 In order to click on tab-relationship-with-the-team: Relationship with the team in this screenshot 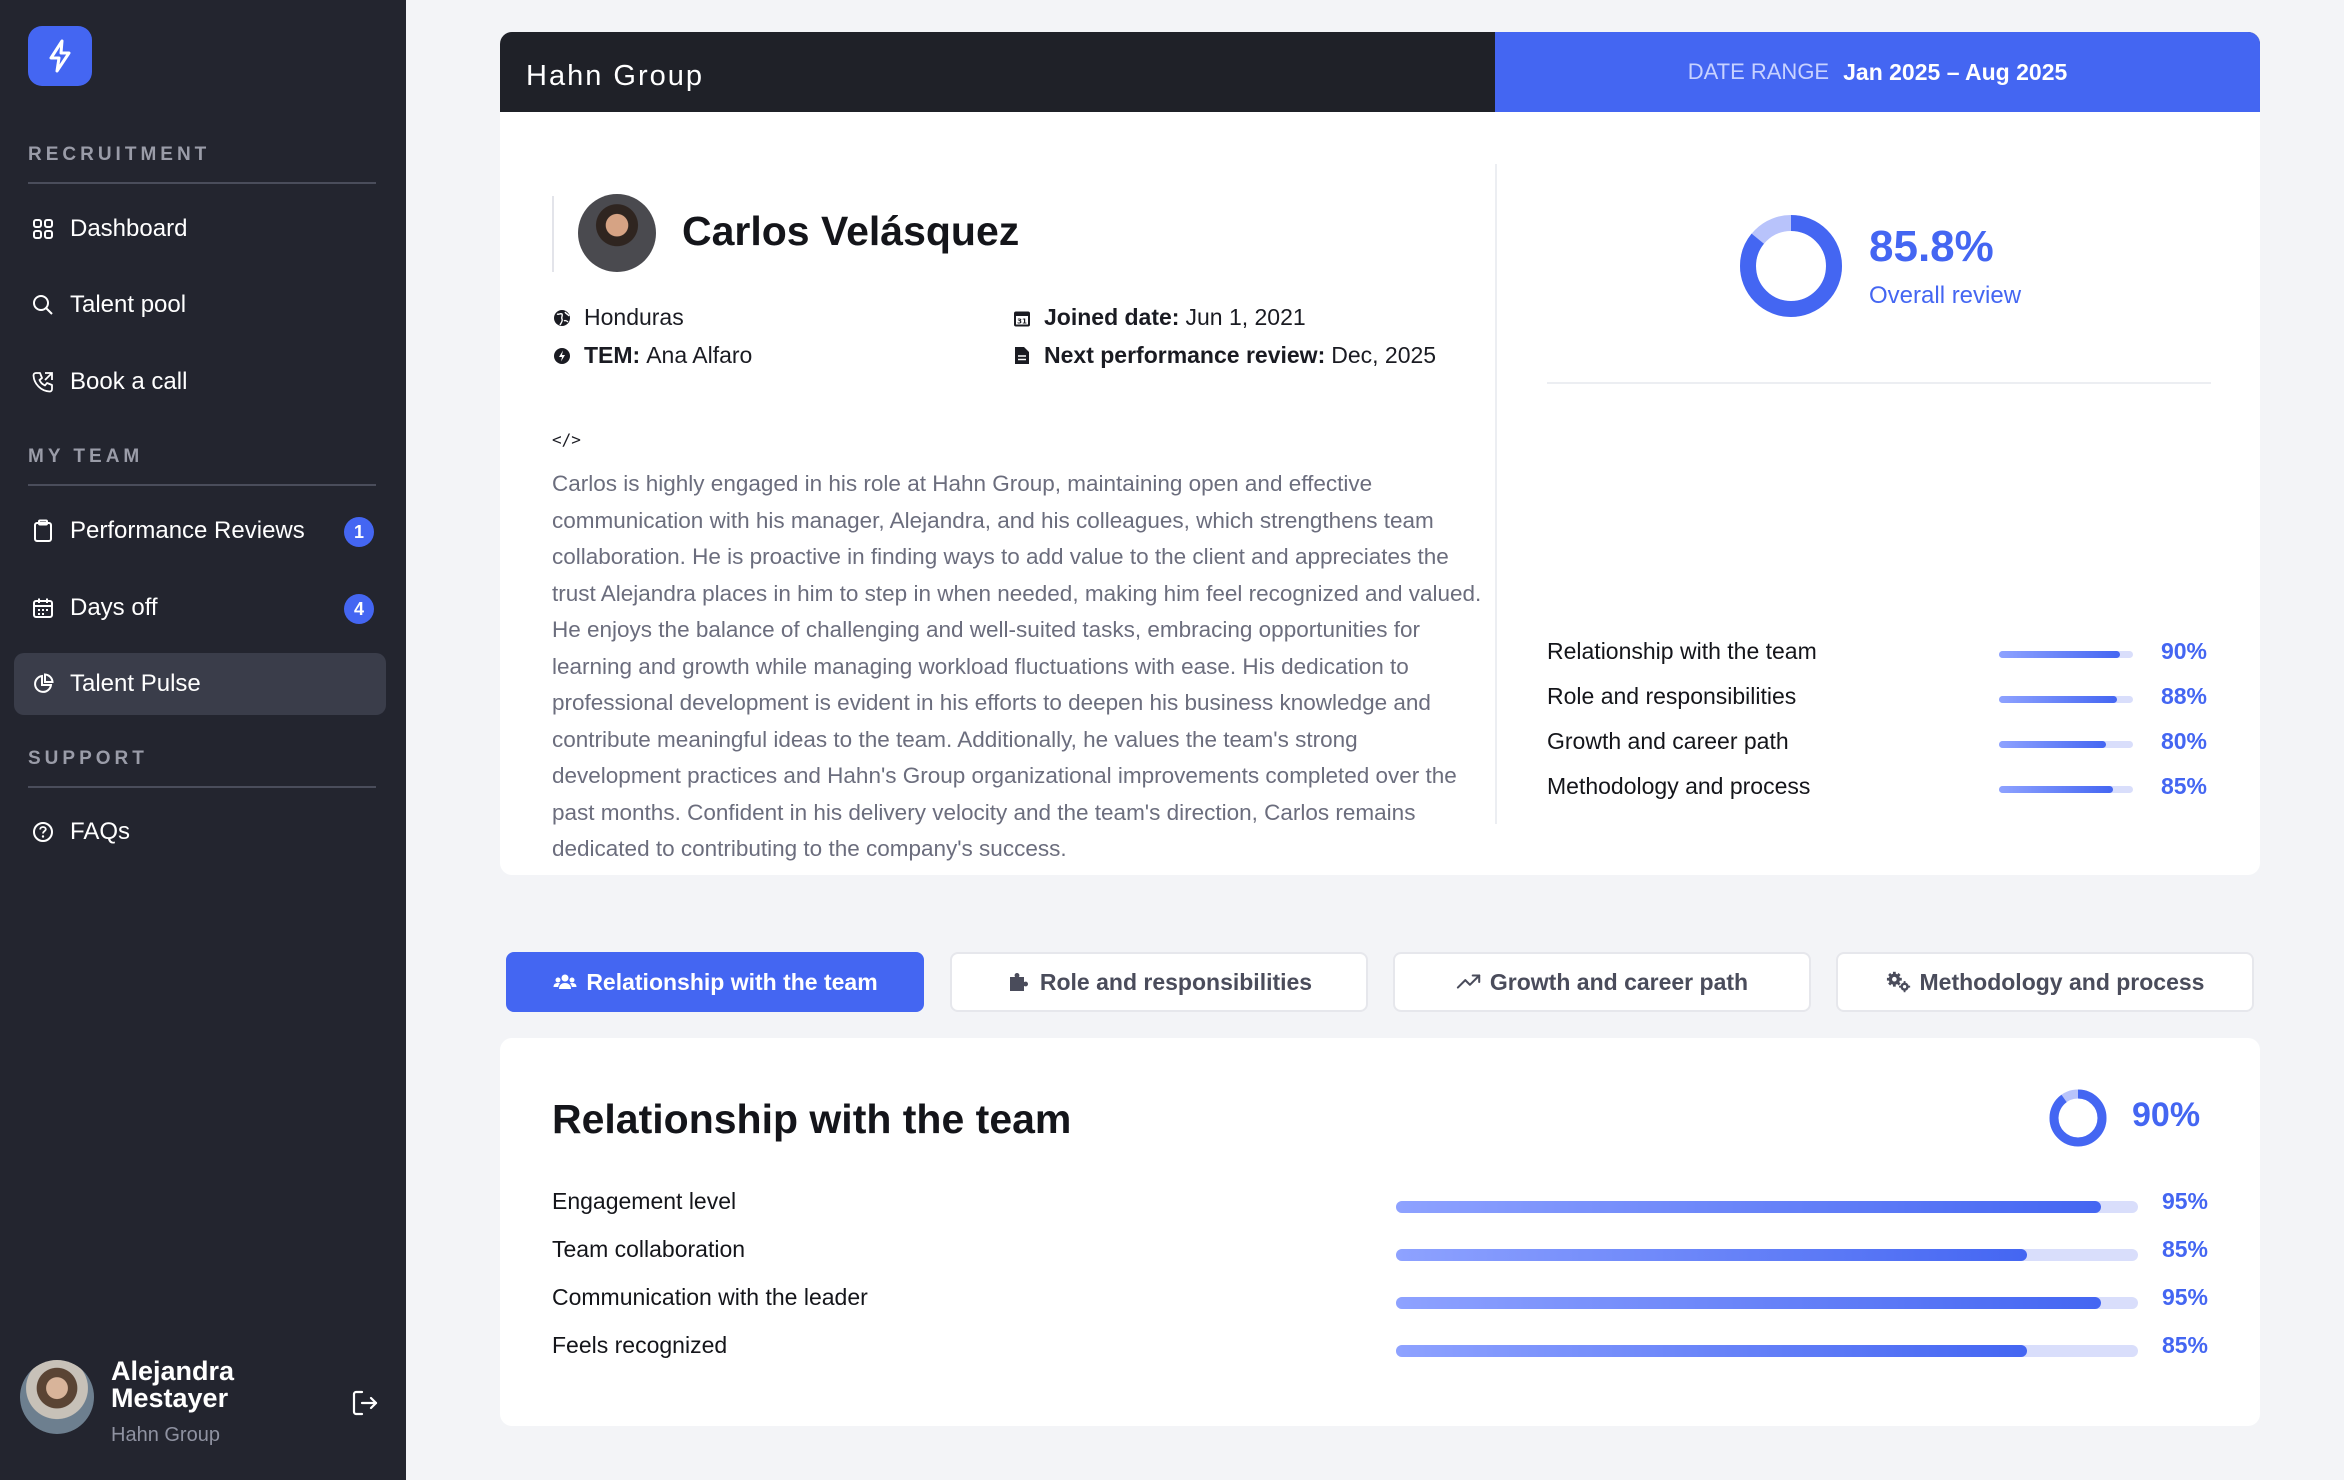, I will do `click(715, 982)`.